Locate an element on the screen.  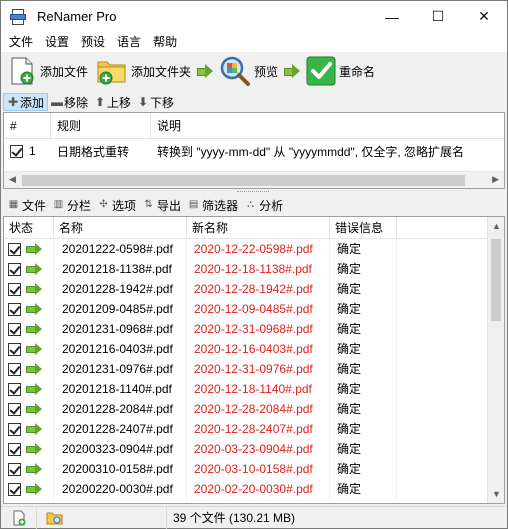
remove-rule-label: 移除 is located at coordinates (76, 102).